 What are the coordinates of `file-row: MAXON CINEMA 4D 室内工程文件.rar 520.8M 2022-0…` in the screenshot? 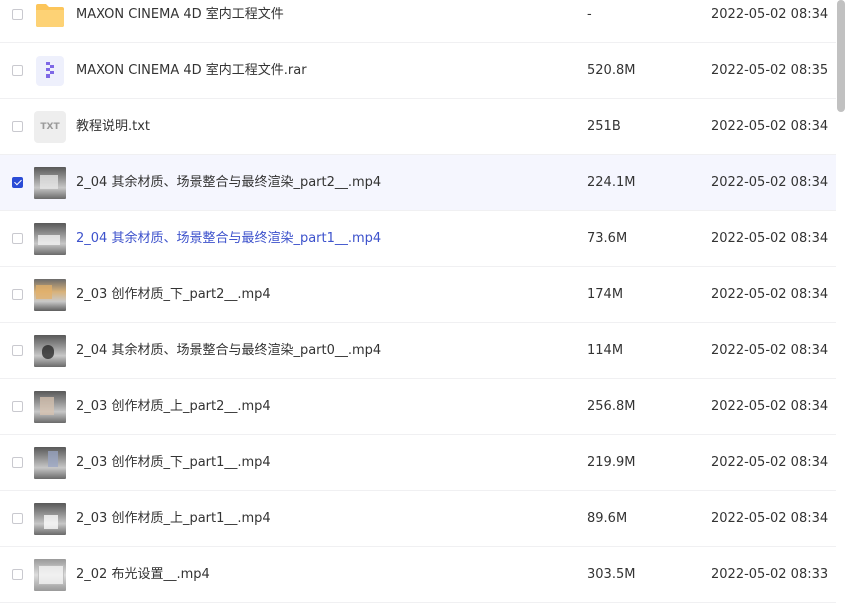 It's located at (418, 71).